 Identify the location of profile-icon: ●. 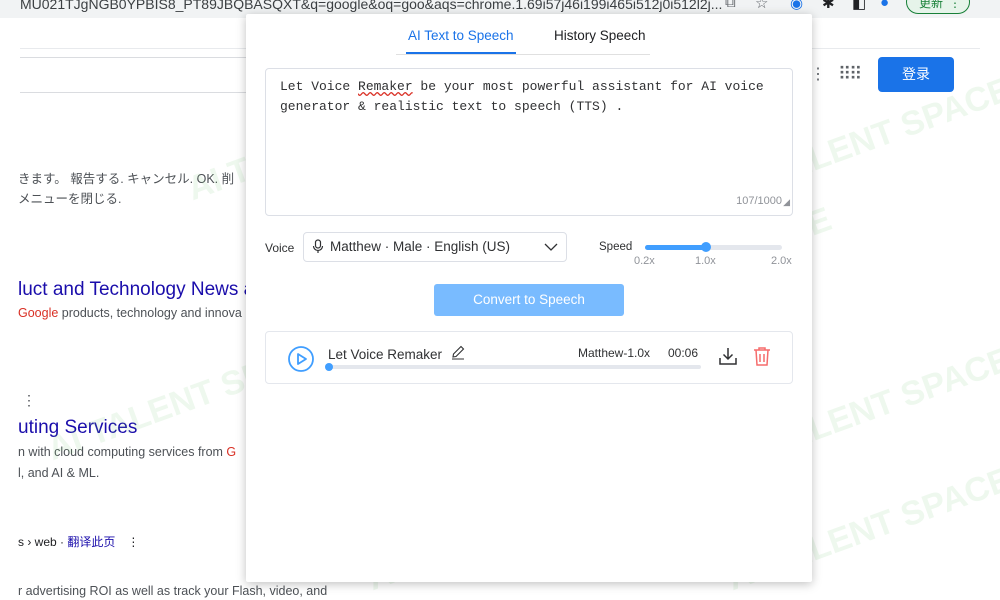
(884, 5).